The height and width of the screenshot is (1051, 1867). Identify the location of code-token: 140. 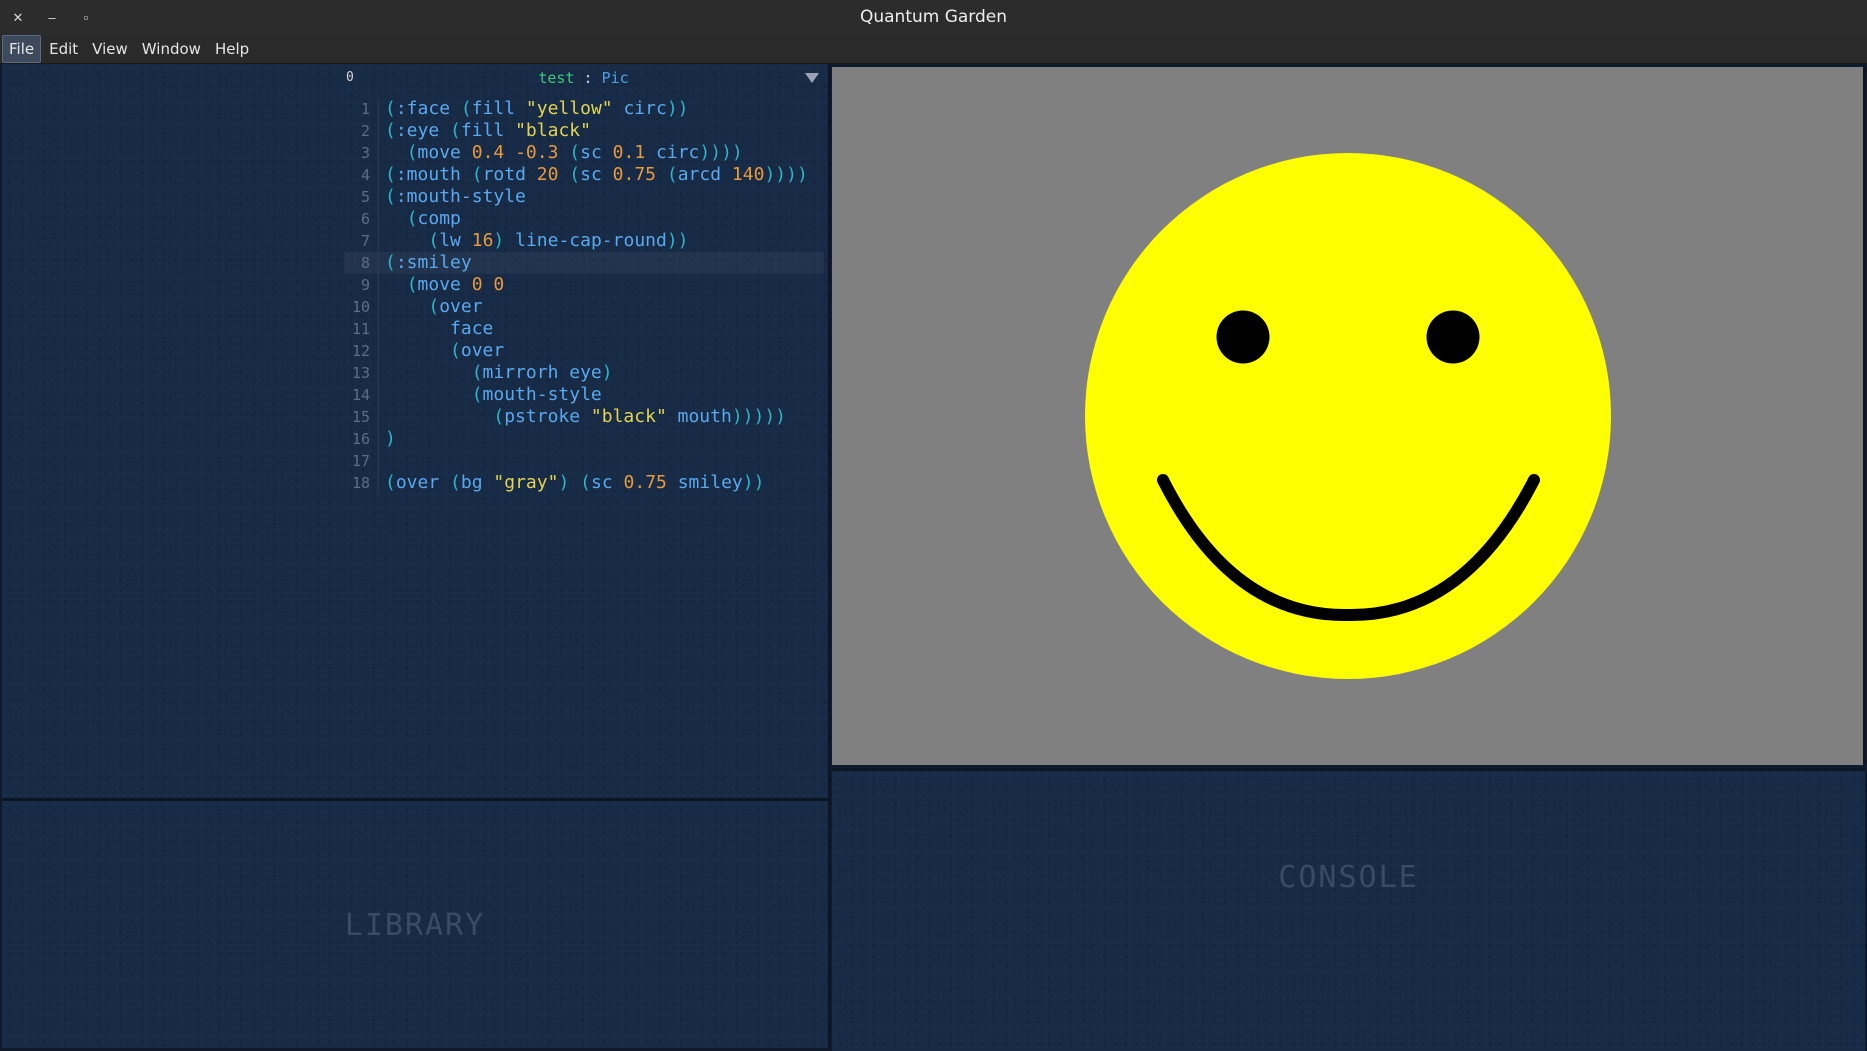
(748, 174).